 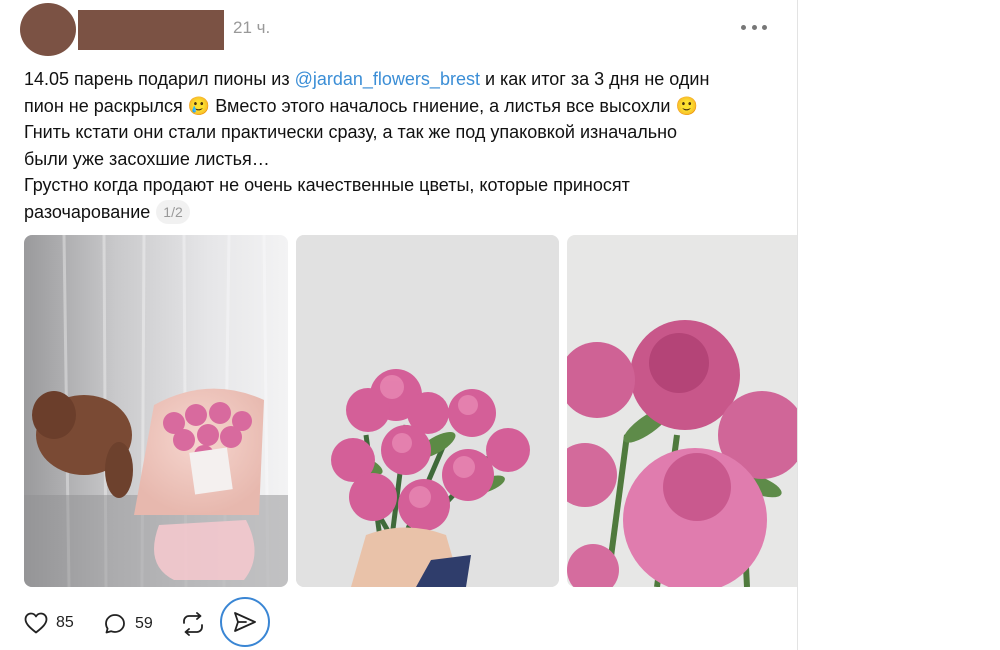 What do you see at coordinates (49, 623) in the screenshot?
I see `like-button: 85` at bounding box center [49, 623].